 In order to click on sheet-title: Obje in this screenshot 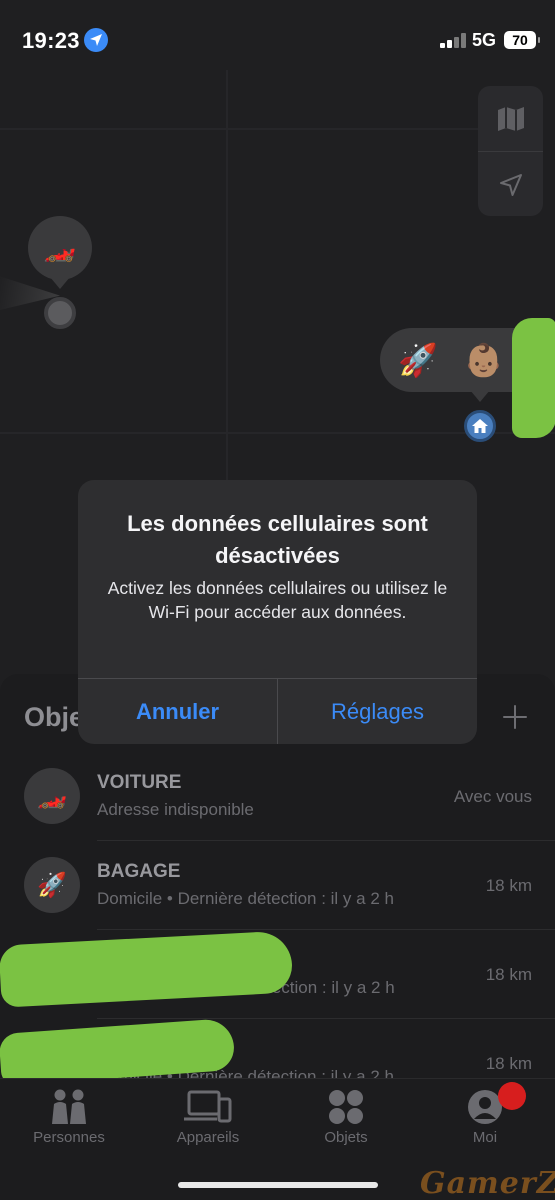, I will do `click(54, 717)`.